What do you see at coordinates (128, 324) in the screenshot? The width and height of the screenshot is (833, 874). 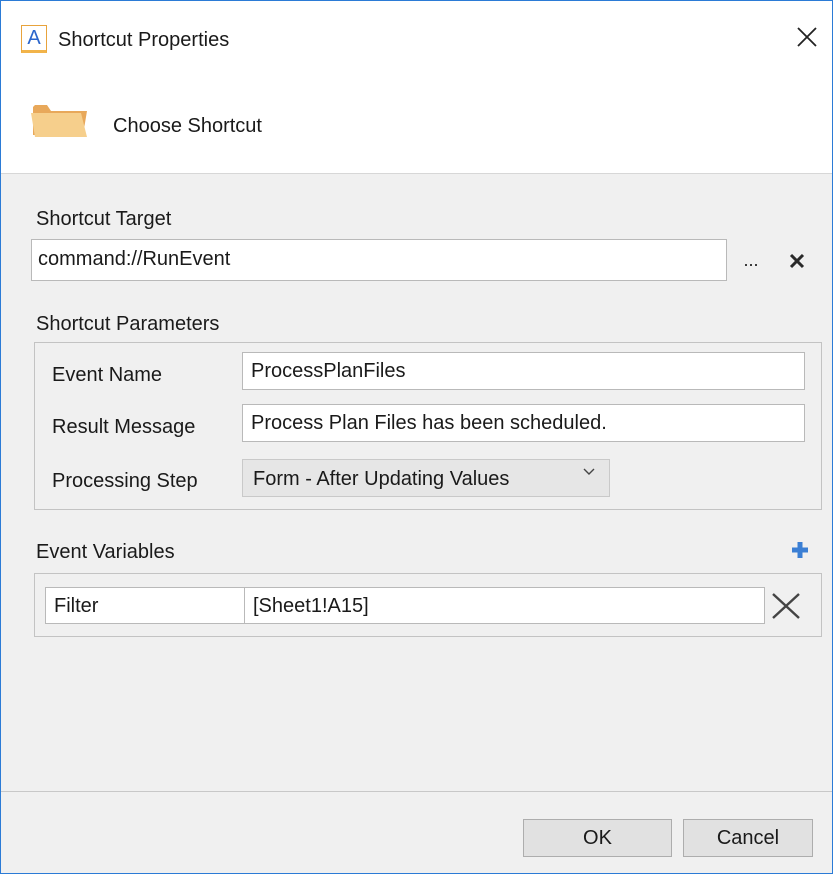 I see `shortcut-parameters-label: Shortcut Parameters` at bounding box center [128, 324].